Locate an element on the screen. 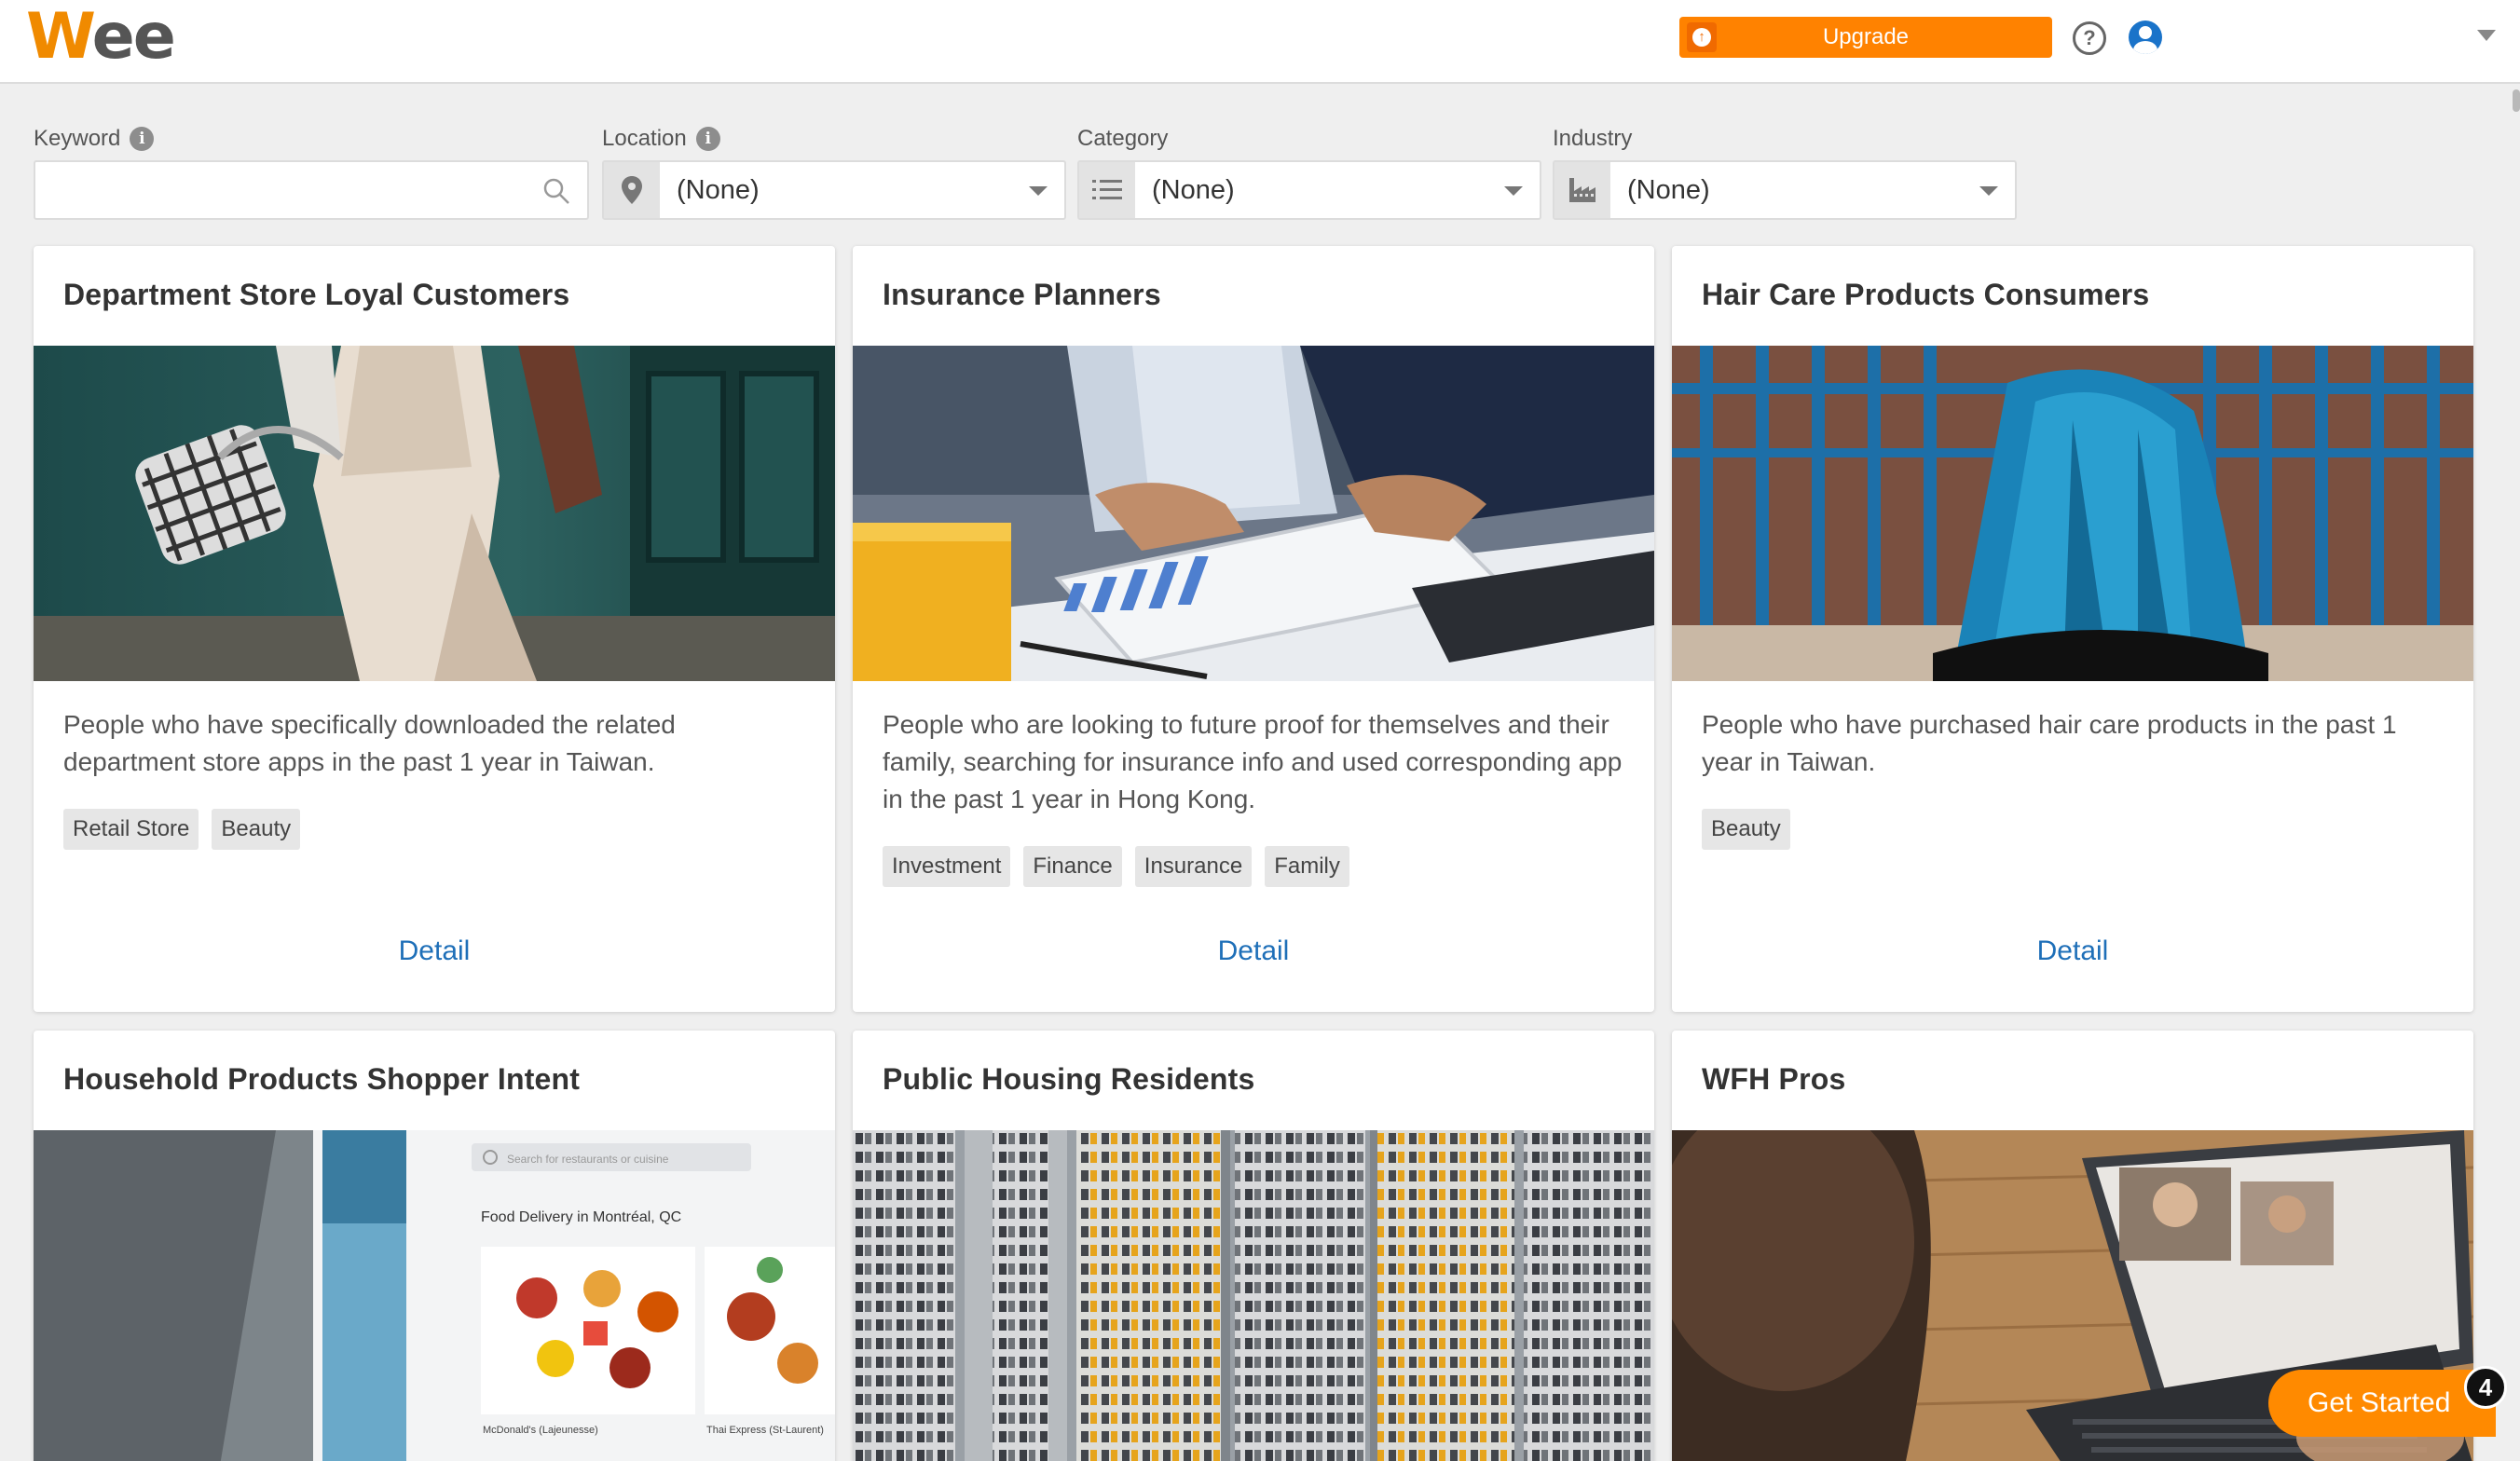 The height and width of the screenshot is (1461, 2520). tag: Finance is located at coordinates (1072, 866).